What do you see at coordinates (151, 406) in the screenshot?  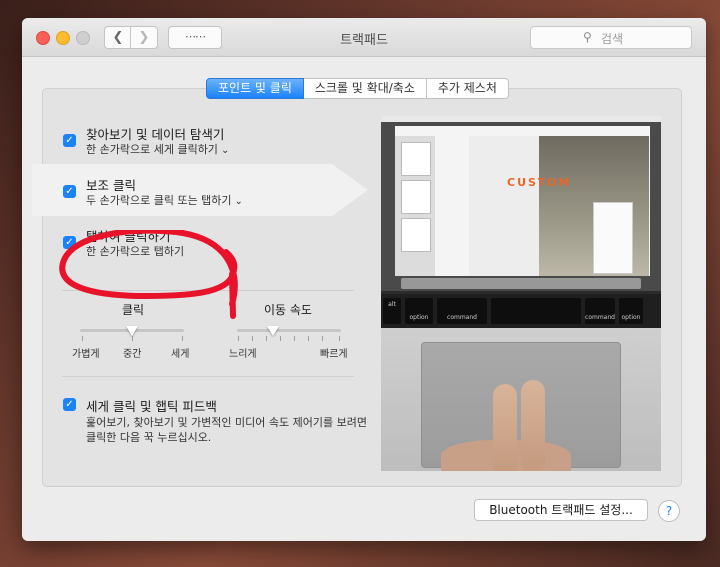 I see `force-click-title: 세게 클릭 및 햅틱 피드백` at bounding box center [151, 406].